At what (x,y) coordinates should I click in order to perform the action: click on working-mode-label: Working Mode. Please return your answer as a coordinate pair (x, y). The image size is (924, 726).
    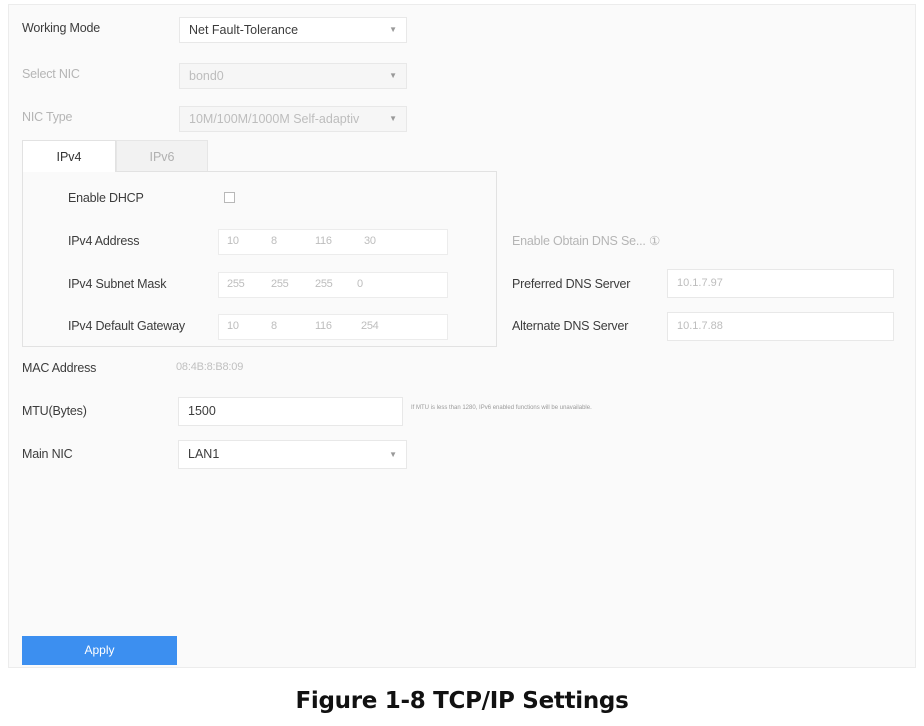
    Looking at the image, I should click on (61, 28).